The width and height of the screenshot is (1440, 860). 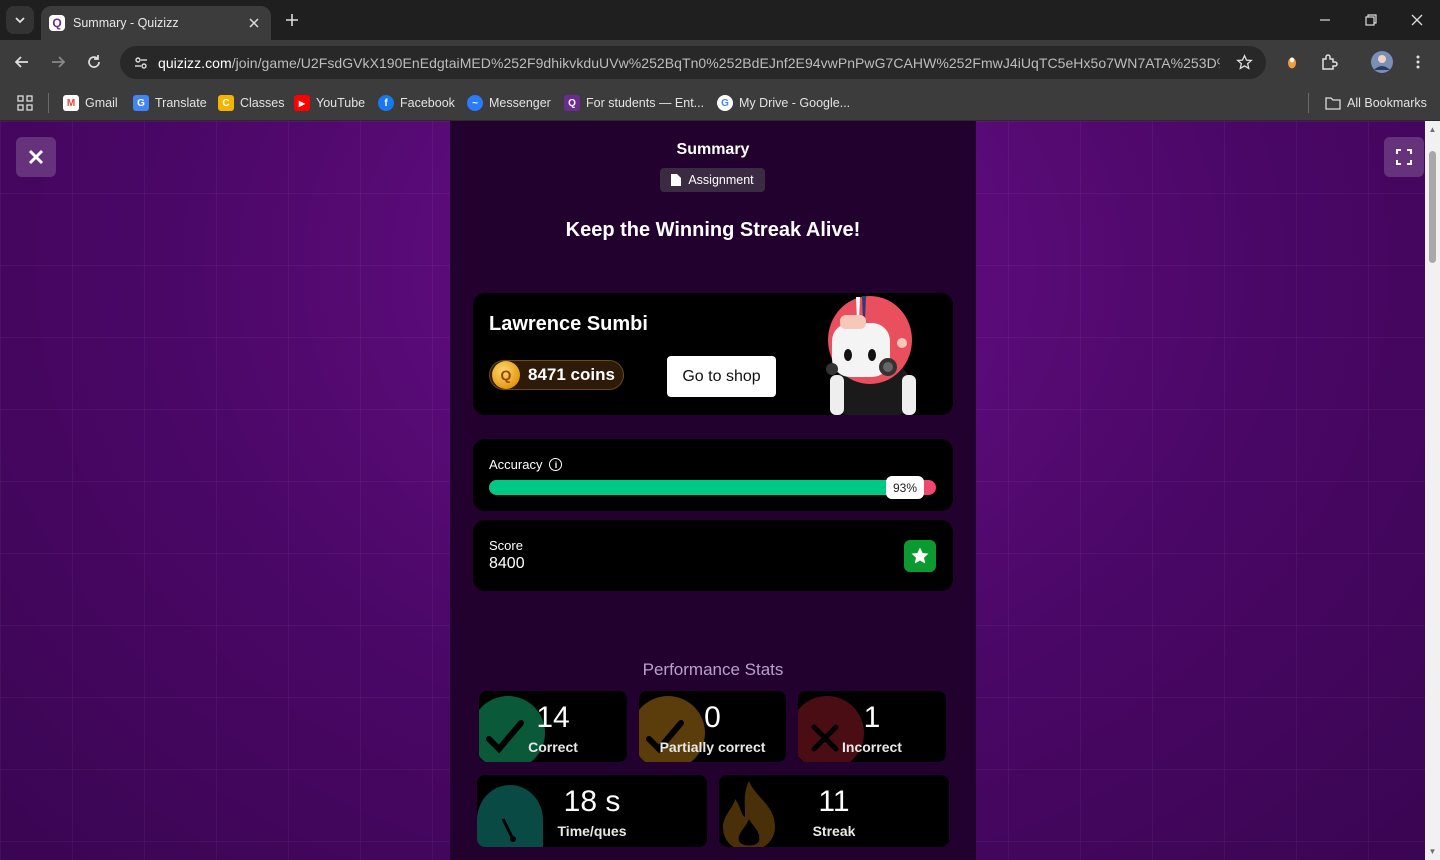 What do you see at coordinates (872, 747) in the screenshot?
I see `incorrect-label: Incorrect` at bounding box center [872, 747].